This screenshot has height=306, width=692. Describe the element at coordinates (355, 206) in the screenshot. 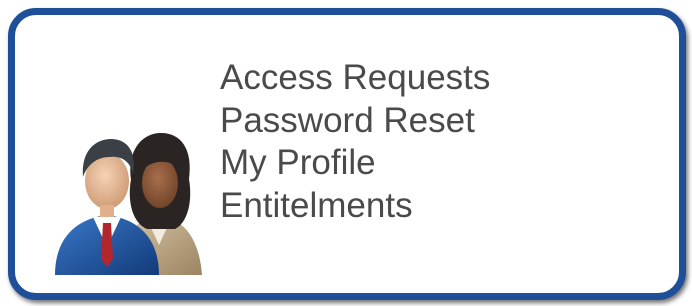

I see `menu-item-entitlements: Entitelments` at that location.